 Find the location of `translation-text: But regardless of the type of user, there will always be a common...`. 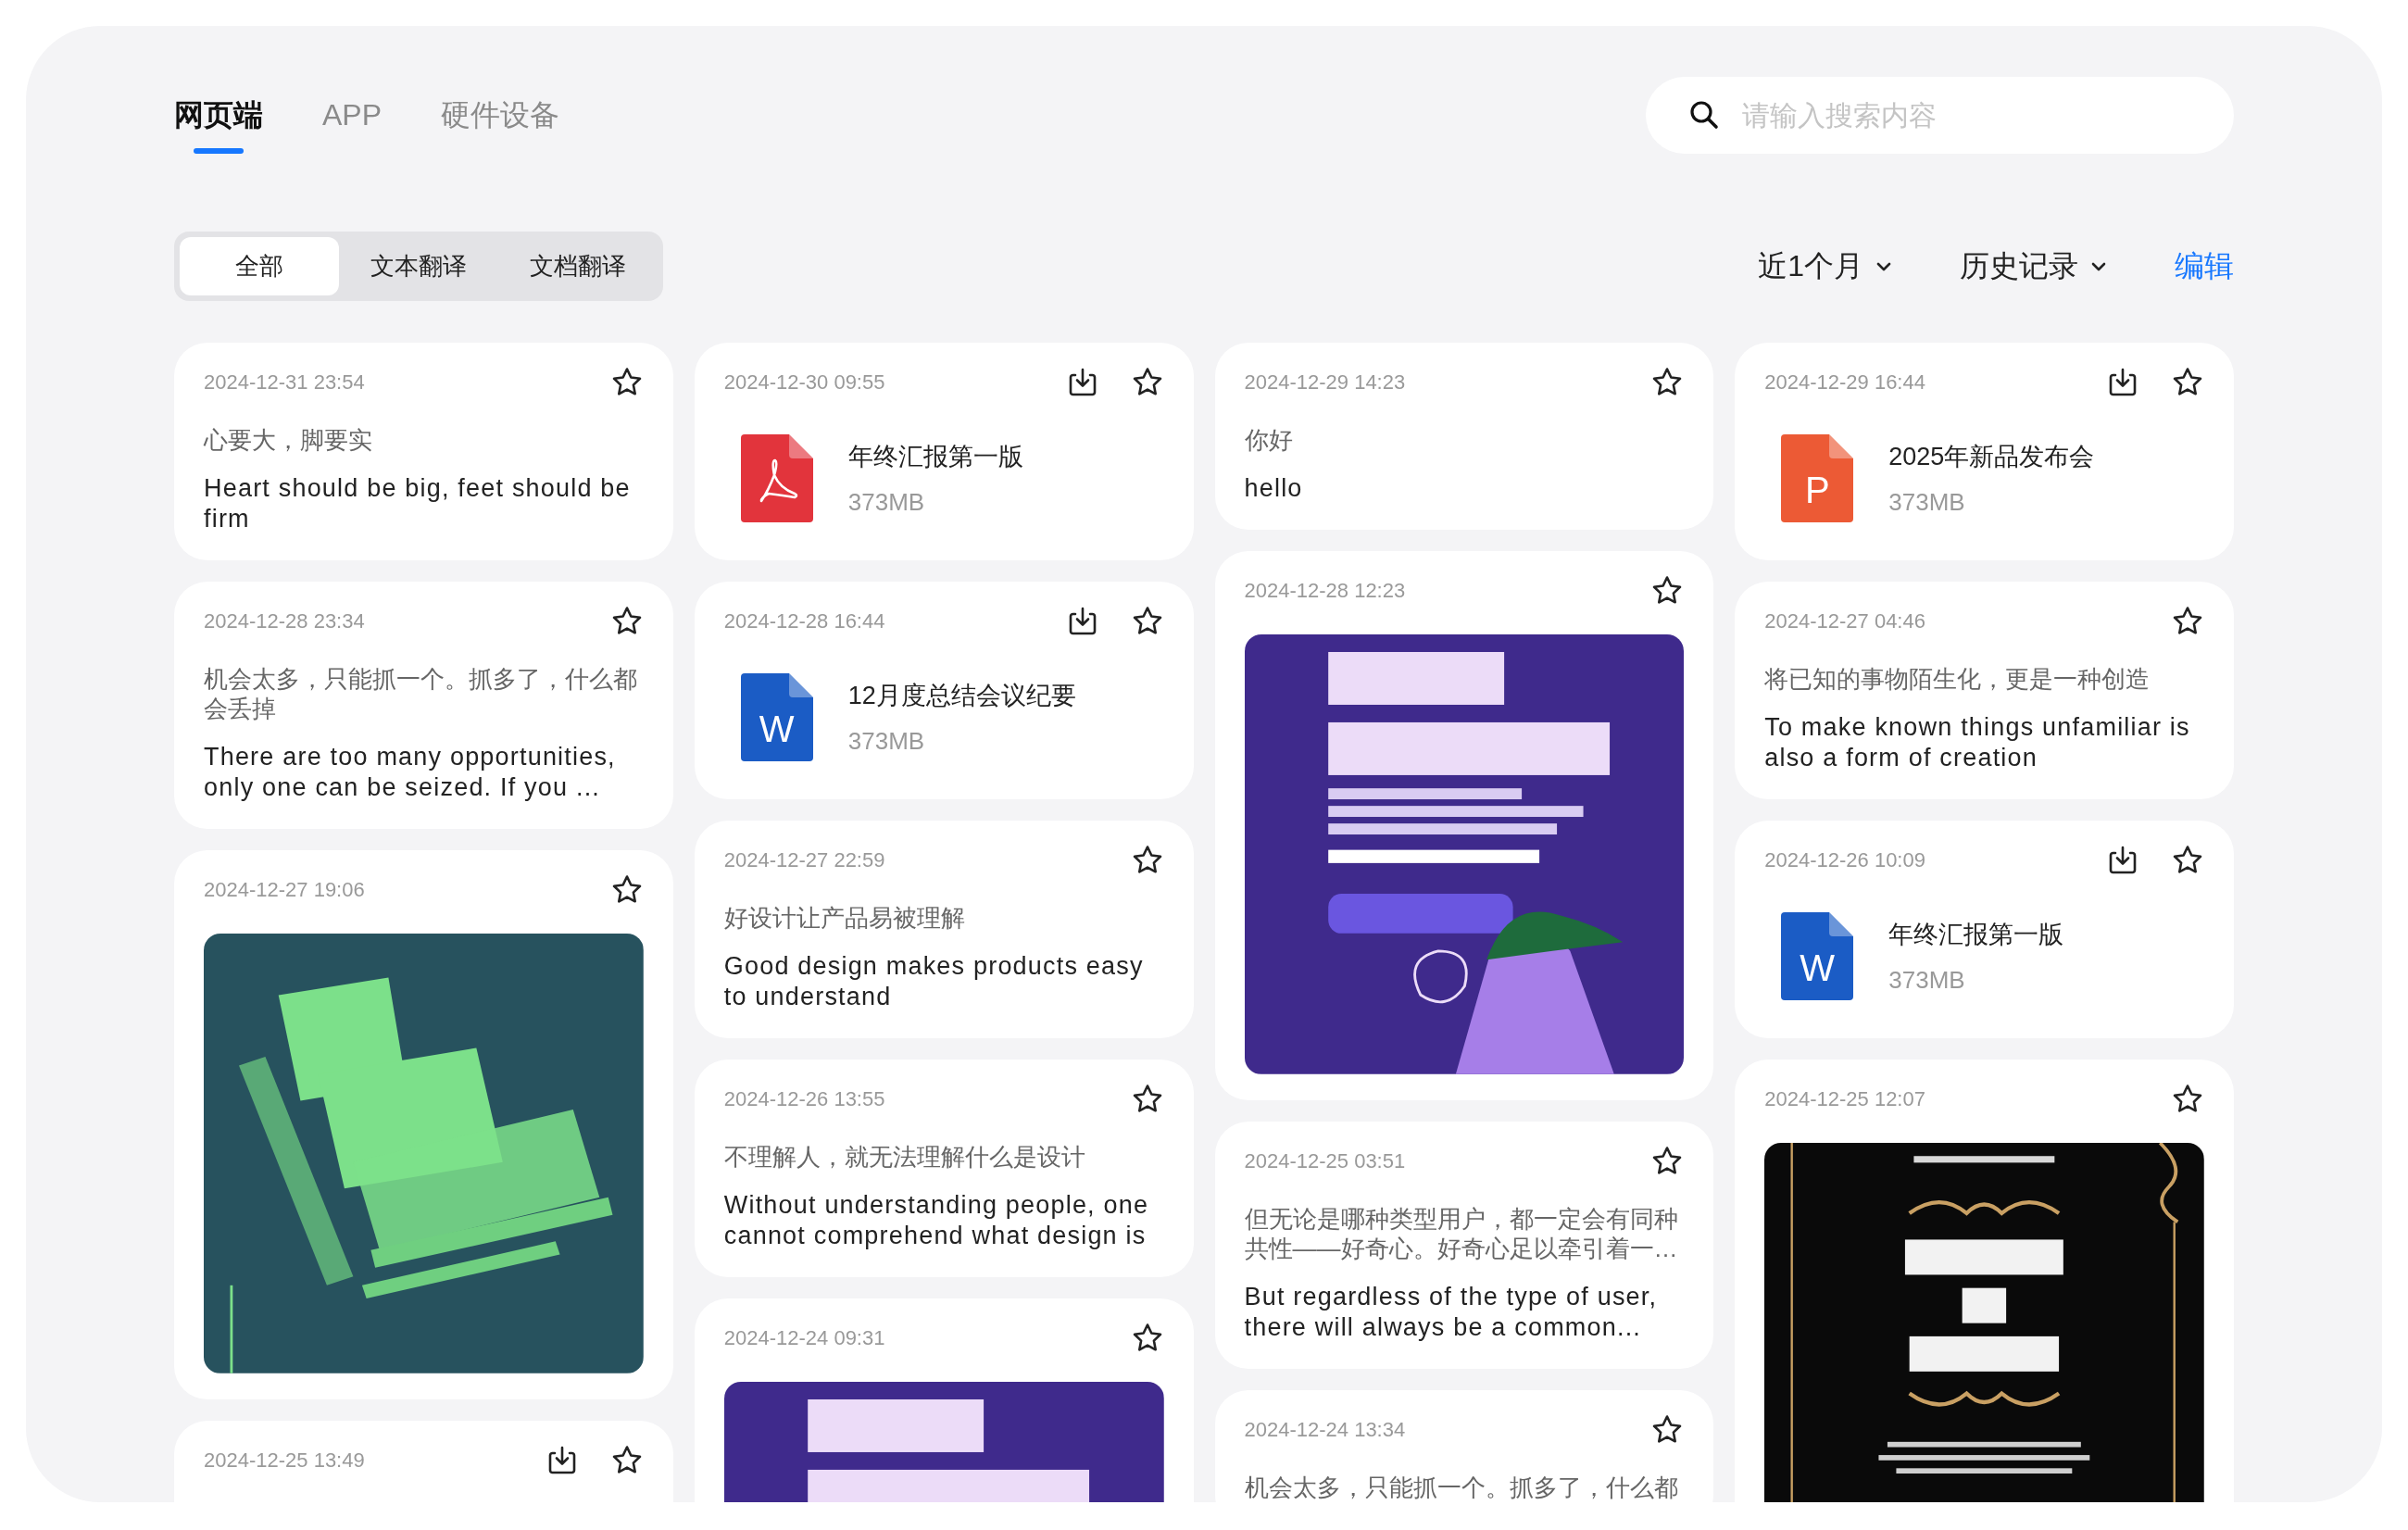

translation-text: But regardless of the type of user, there will always be a common... is located at coordinates (1451, 1312).